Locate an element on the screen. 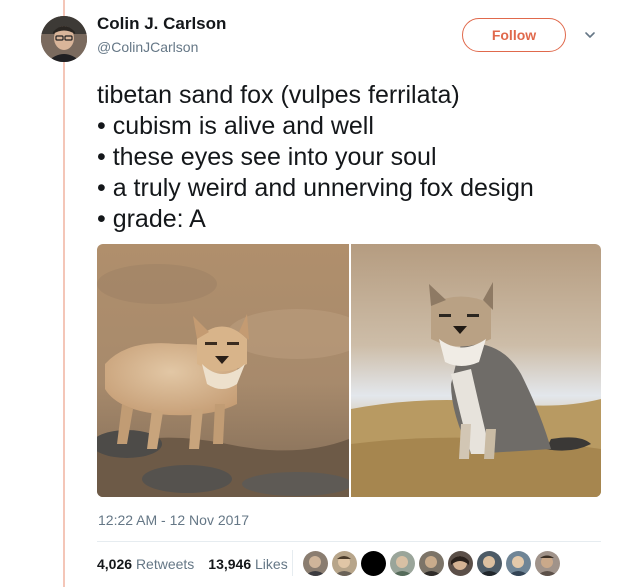 The height and width of the screenshot is (587, 639). retweets-stat: 4,026 Retweets is located at coordinates (145, 564).